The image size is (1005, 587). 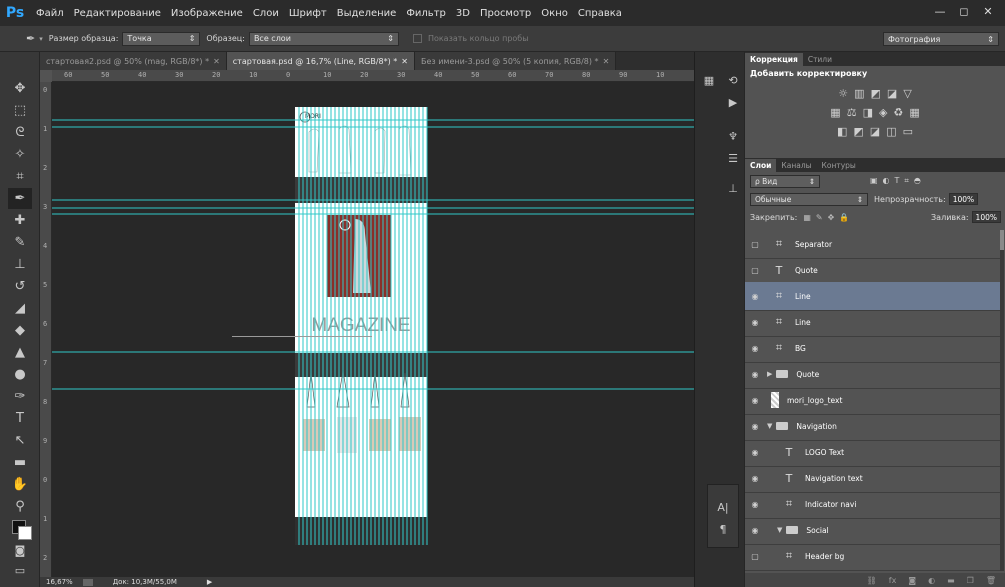 What do you see at coordinates (872, 504) in the screenshot?
I see `layer-row: ◉ ⌗ Indicator navi` at bounding box center [872, 504].